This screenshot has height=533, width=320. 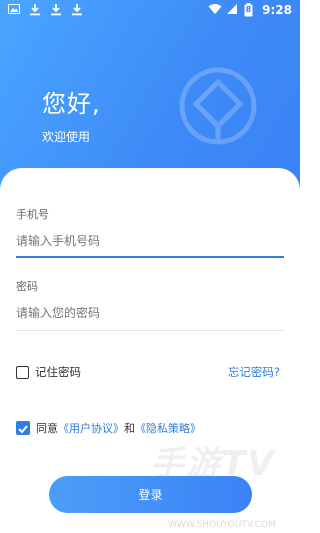 I want to click on remember-checkbox, so click(x=22, y=372).